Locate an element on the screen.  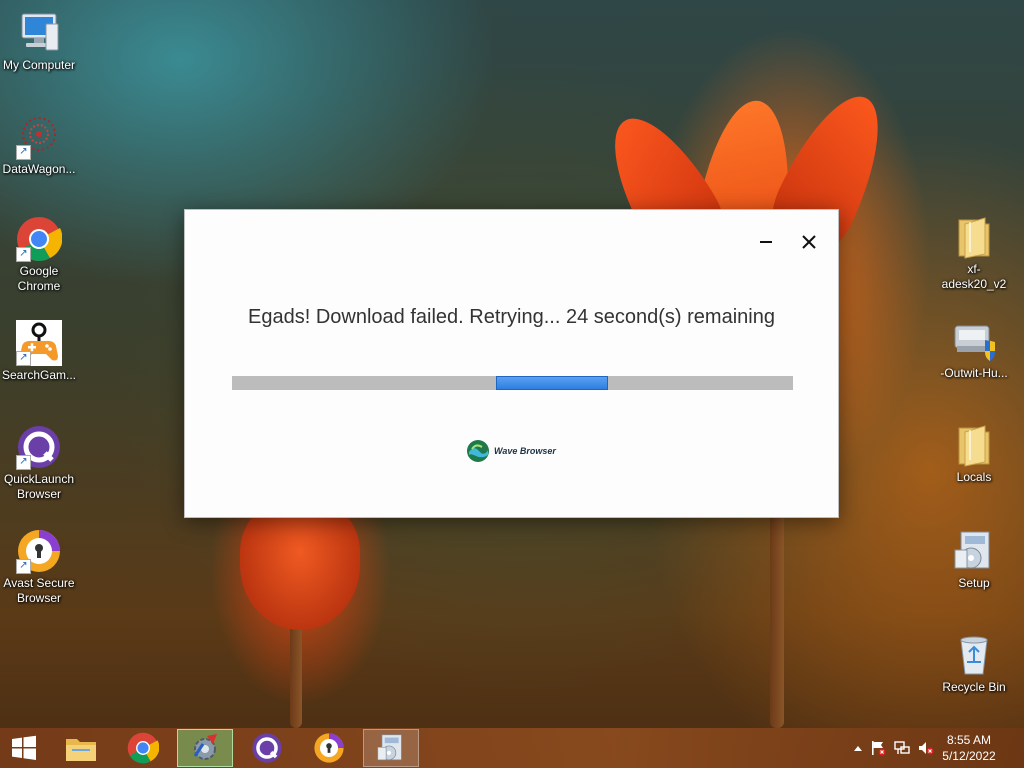
gamepad-icon: ↗ is located at coordinates (39, 343).